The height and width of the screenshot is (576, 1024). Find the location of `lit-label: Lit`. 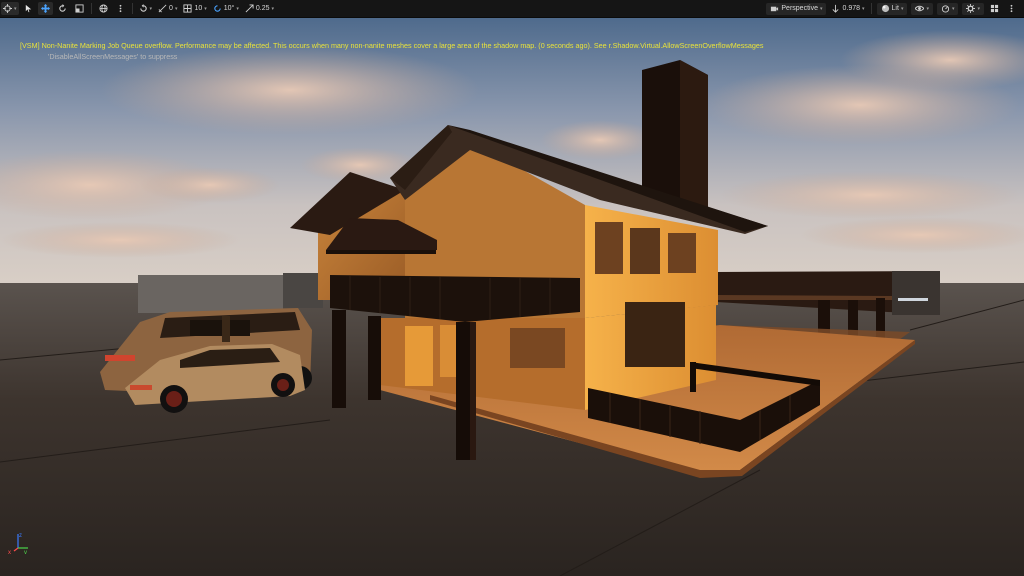

lit-label: Lit is located at coordinates (895, 8).